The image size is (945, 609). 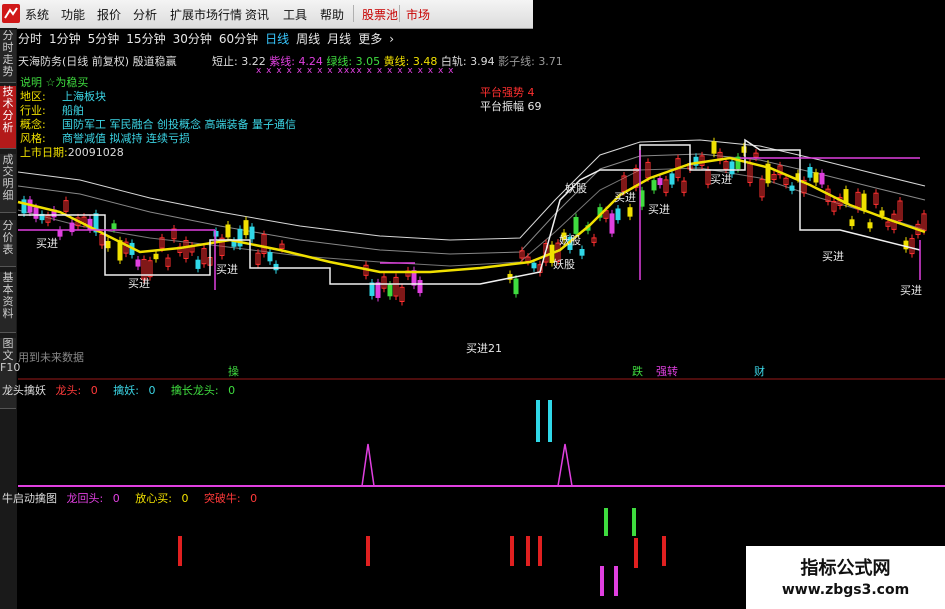 I want to click on panel1-field2-label: 擒妖:, so click(x=126, y=390).